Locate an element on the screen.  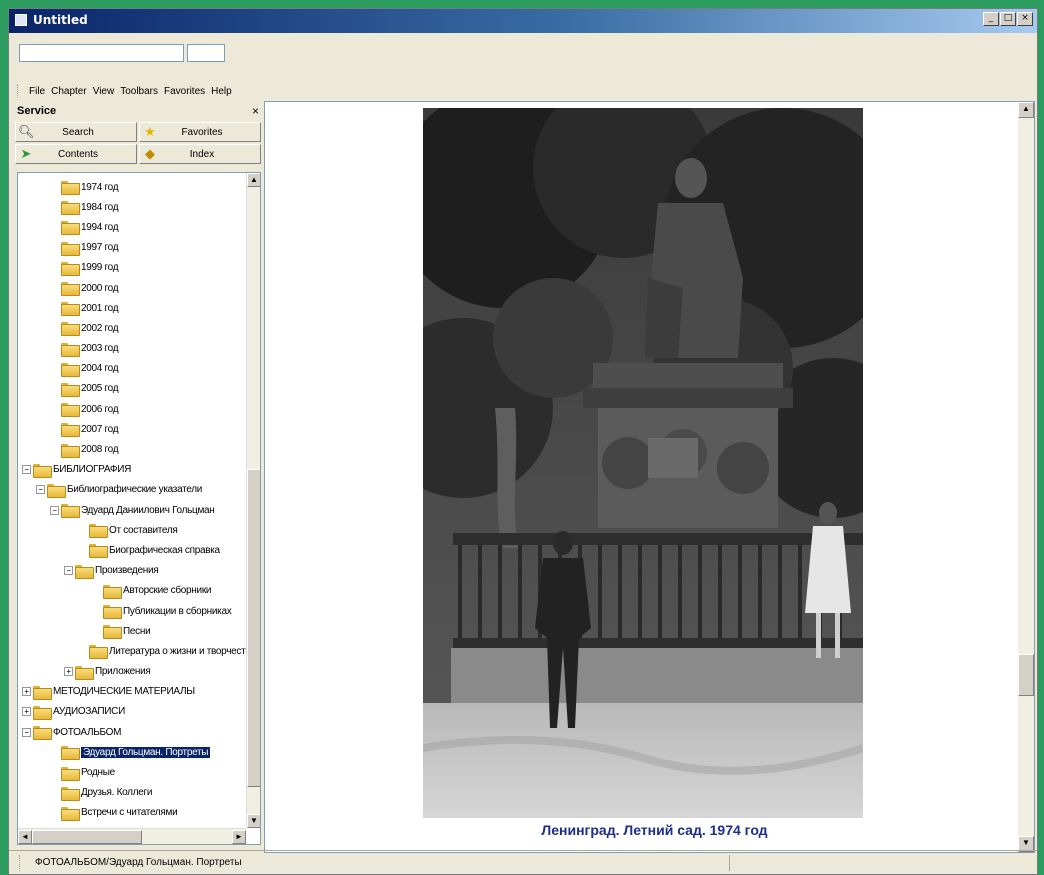
tree-item: 2002 год is located at coordinates (132, 328).